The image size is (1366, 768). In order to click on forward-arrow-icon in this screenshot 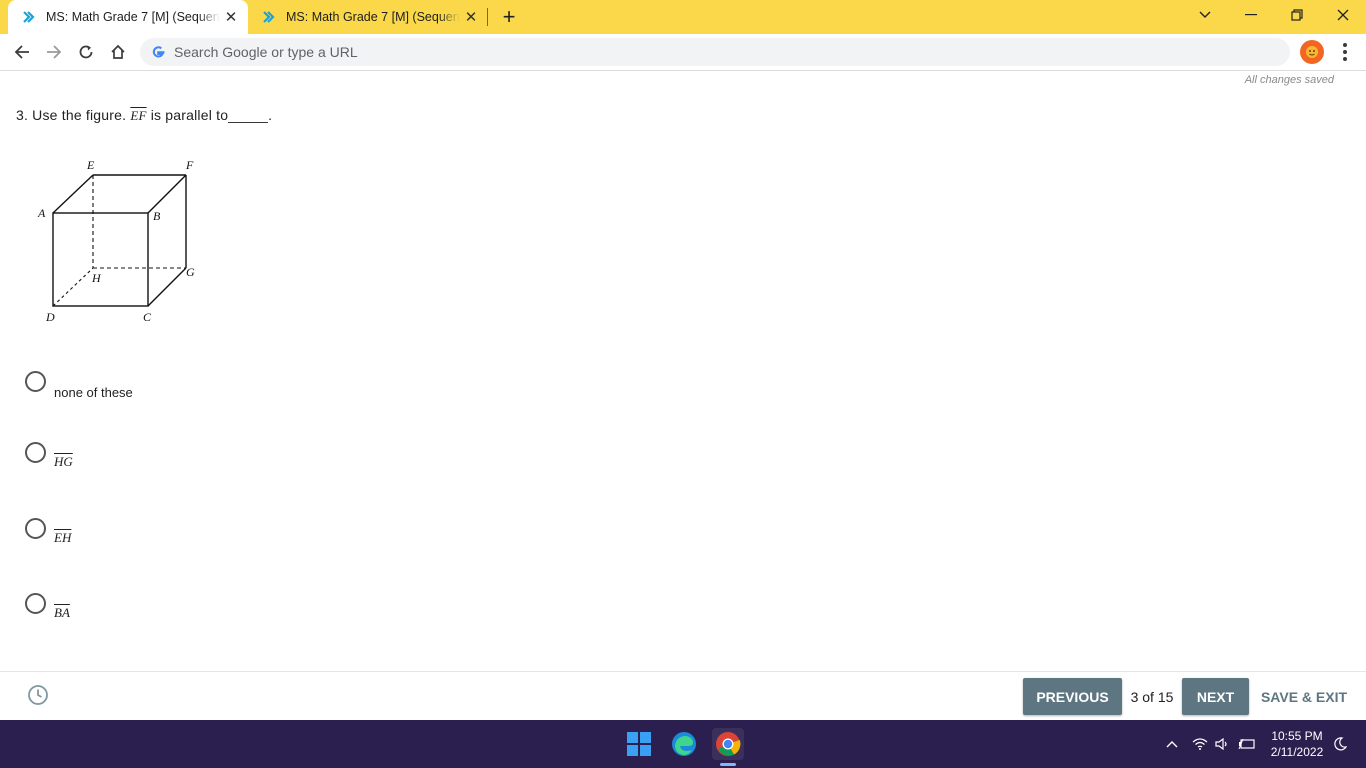, I will do `click(54, 52)`.